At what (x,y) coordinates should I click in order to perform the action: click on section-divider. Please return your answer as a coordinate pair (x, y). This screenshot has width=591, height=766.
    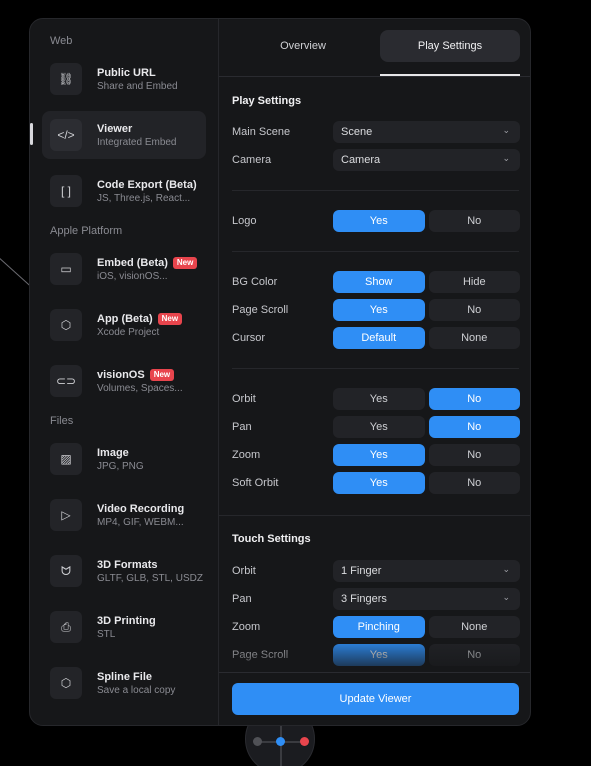
    Looking at the image, I should click on (374, 515).